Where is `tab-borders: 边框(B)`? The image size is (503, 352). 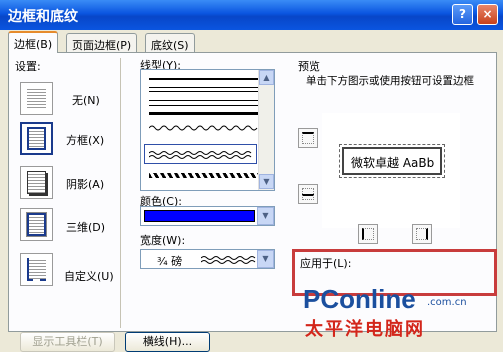
tab-borders: 边框(B) is located at coordinates (33, 42).